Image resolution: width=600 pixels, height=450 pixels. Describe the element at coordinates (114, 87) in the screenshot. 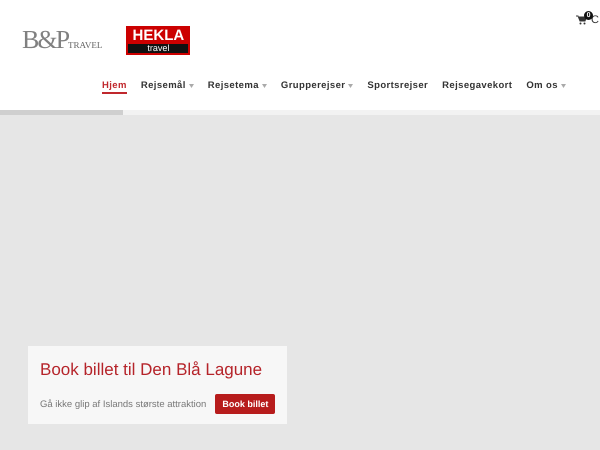

I see `nav-link: Hjem` at that location.